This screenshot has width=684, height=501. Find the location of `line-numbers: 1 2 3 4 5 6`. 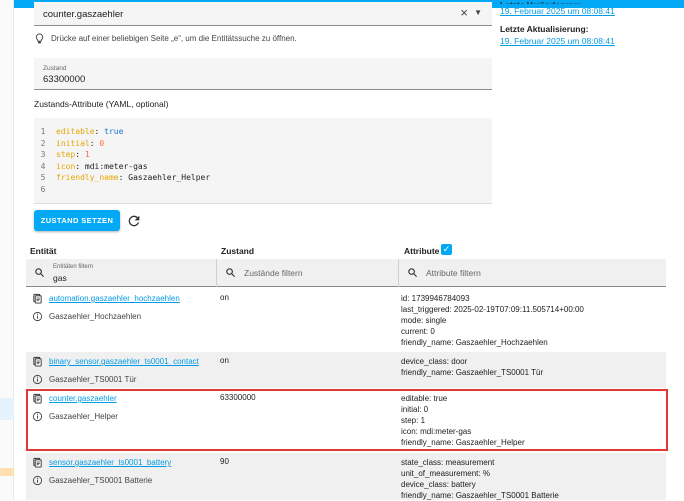

line-numbers: 1 2 3 4 5 6 is located at coordinates (43, 160).